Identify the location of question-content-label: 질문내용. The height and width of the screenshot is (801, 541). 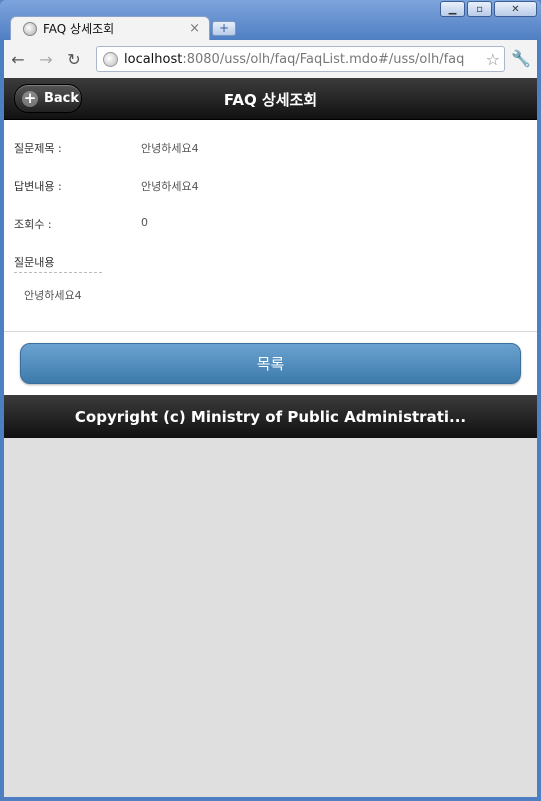
(58, 263).